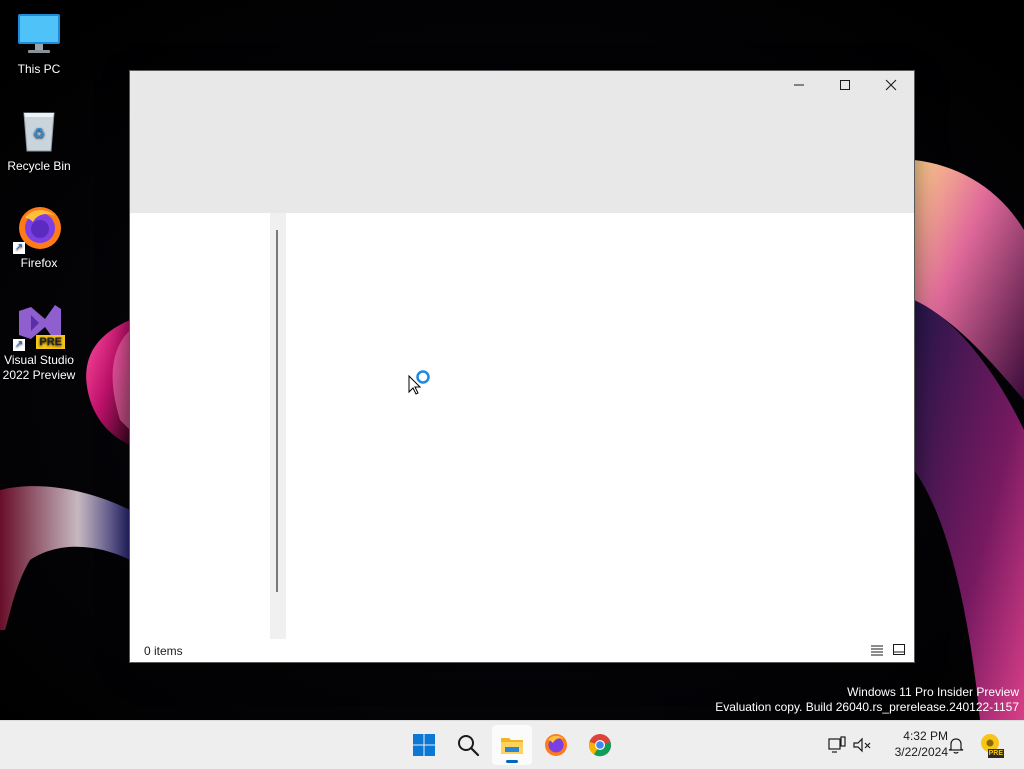 This screenshot has width=1024, height=769. What do you see at coordinates (837, 745) in the screenshot?
I see `network-icon` at bounding box center [837, 745].